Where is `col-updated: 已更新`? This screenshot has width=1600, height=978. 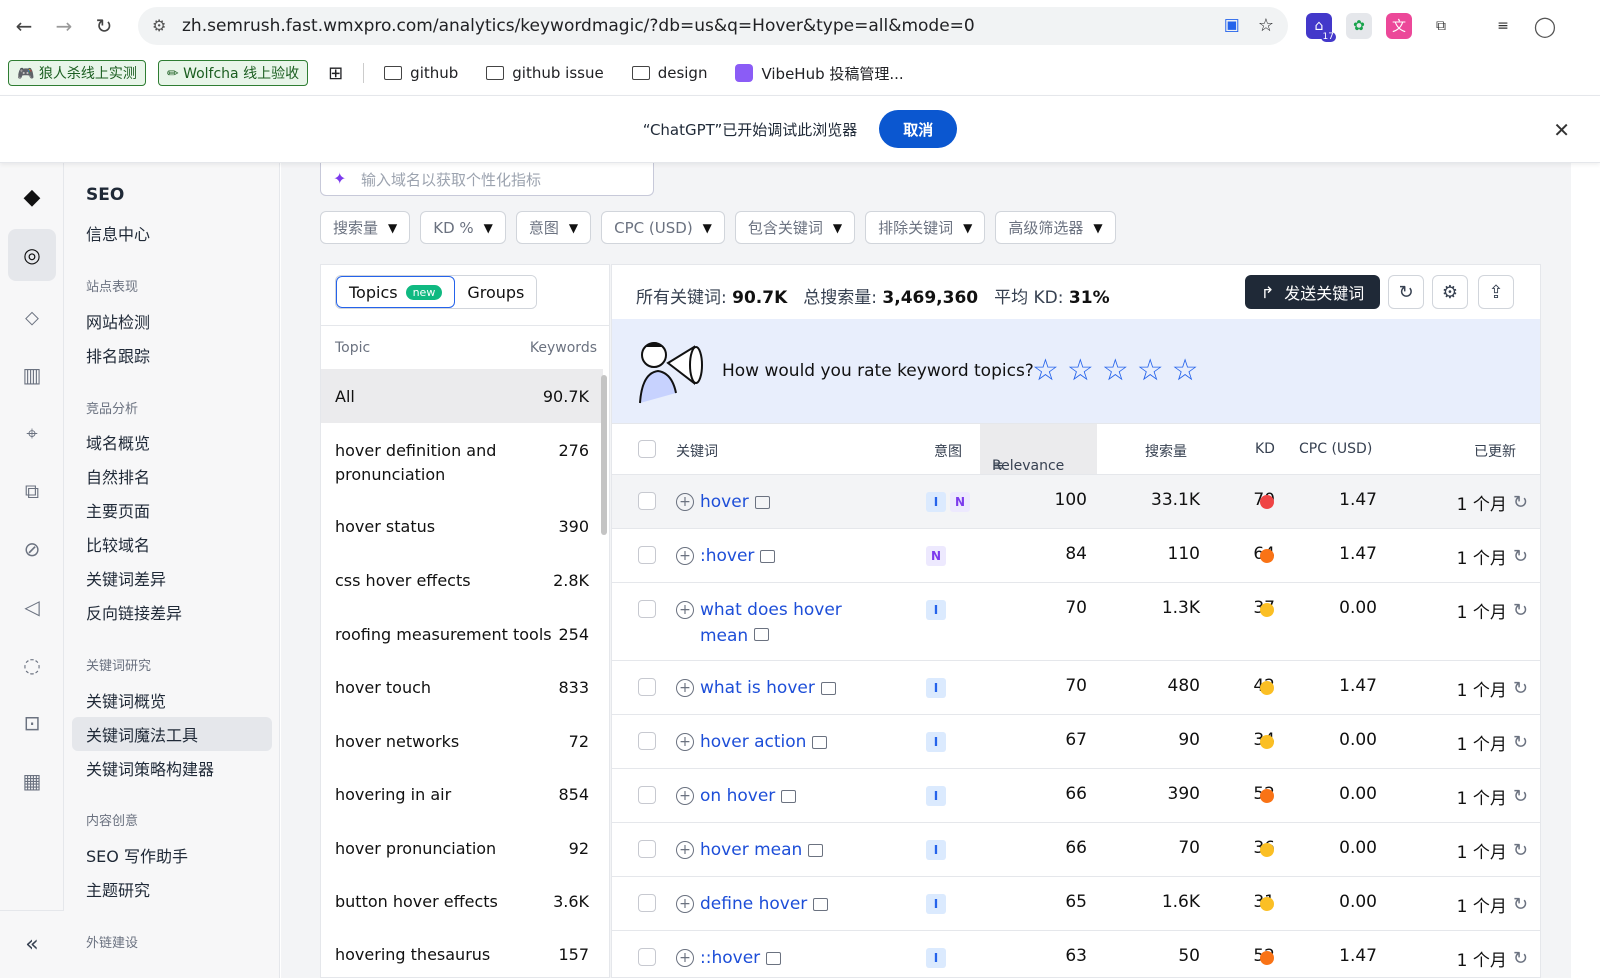
col-updated: 已更新 is located at coordinates (1495, 451).